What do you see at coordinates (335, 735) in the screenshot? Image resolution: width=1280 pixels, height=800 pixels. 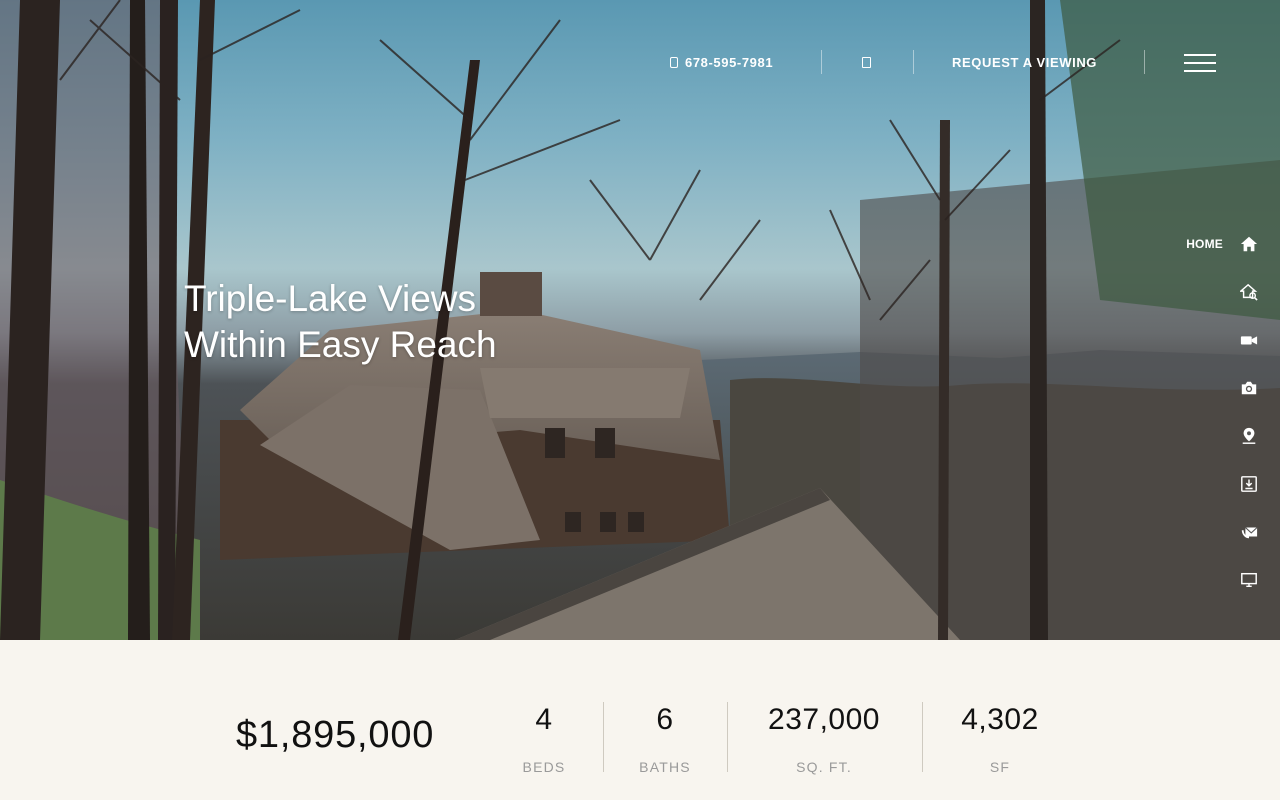 I see `listing-price: $1,895,000` at bounding box center [335, 735].